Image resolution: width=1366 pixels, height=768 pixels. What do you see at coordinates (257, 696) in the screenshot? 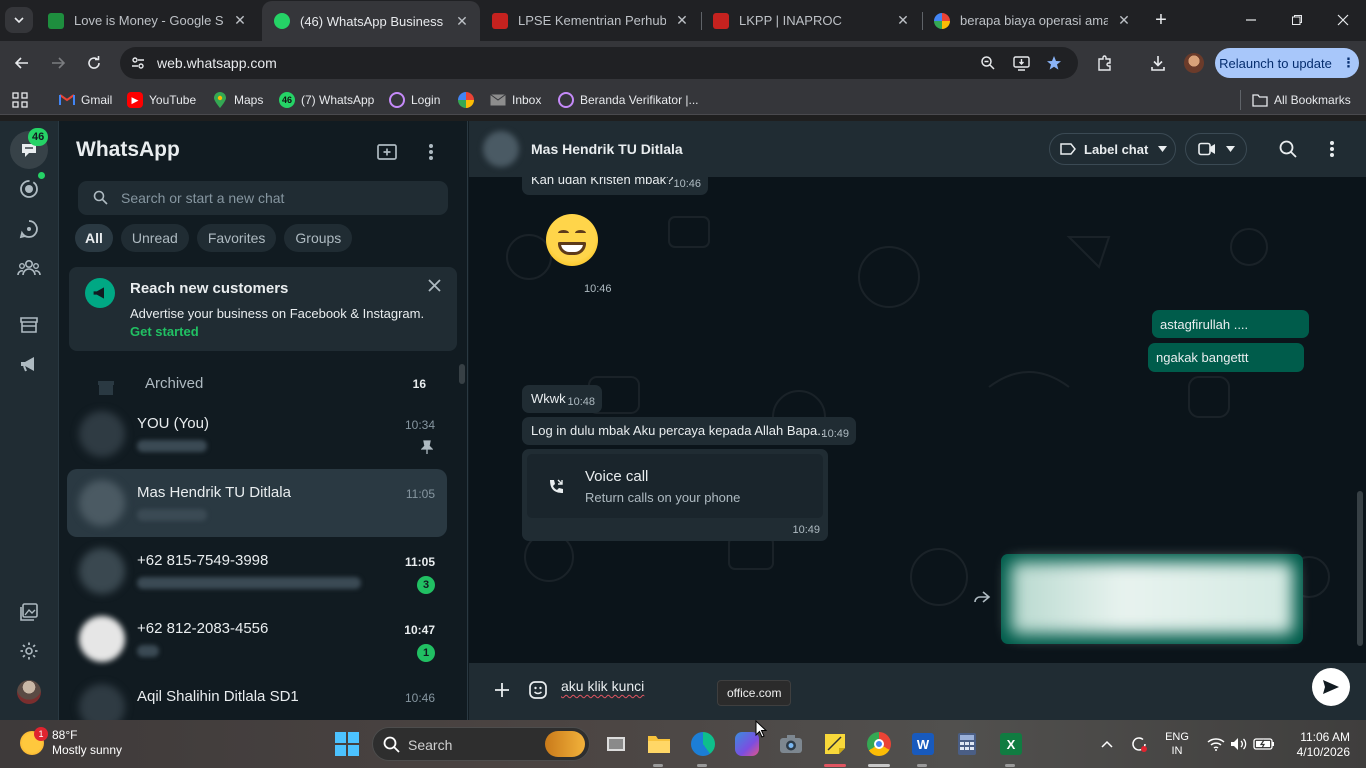
I see `chat-row-aqil: Aqil Shalihin Ditlala SD1 10:46` at bounding box center [257, 696].